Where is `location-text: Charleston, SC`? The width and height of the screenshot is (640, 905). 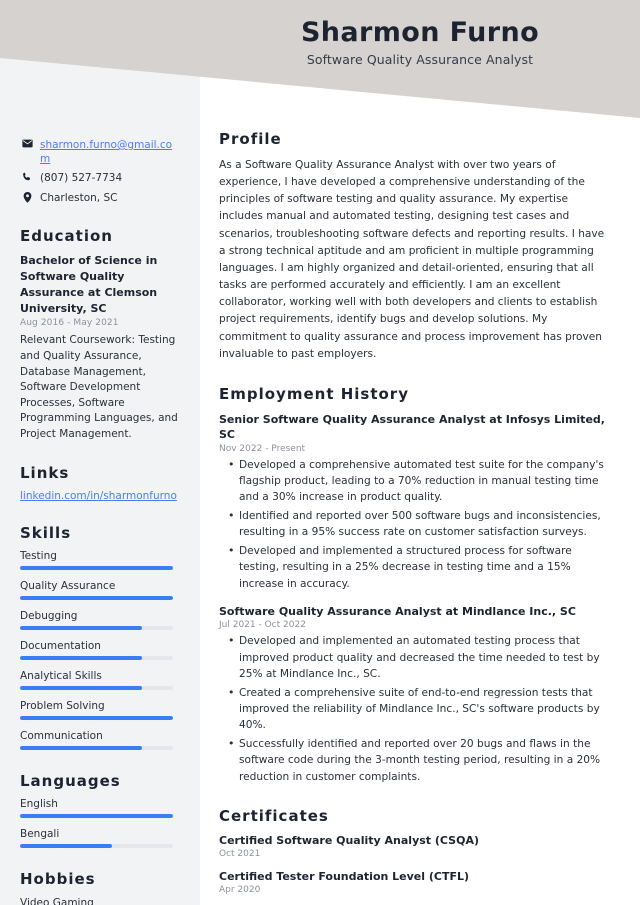
location-text: Charleston, SC is located at coordinates (79, 197).